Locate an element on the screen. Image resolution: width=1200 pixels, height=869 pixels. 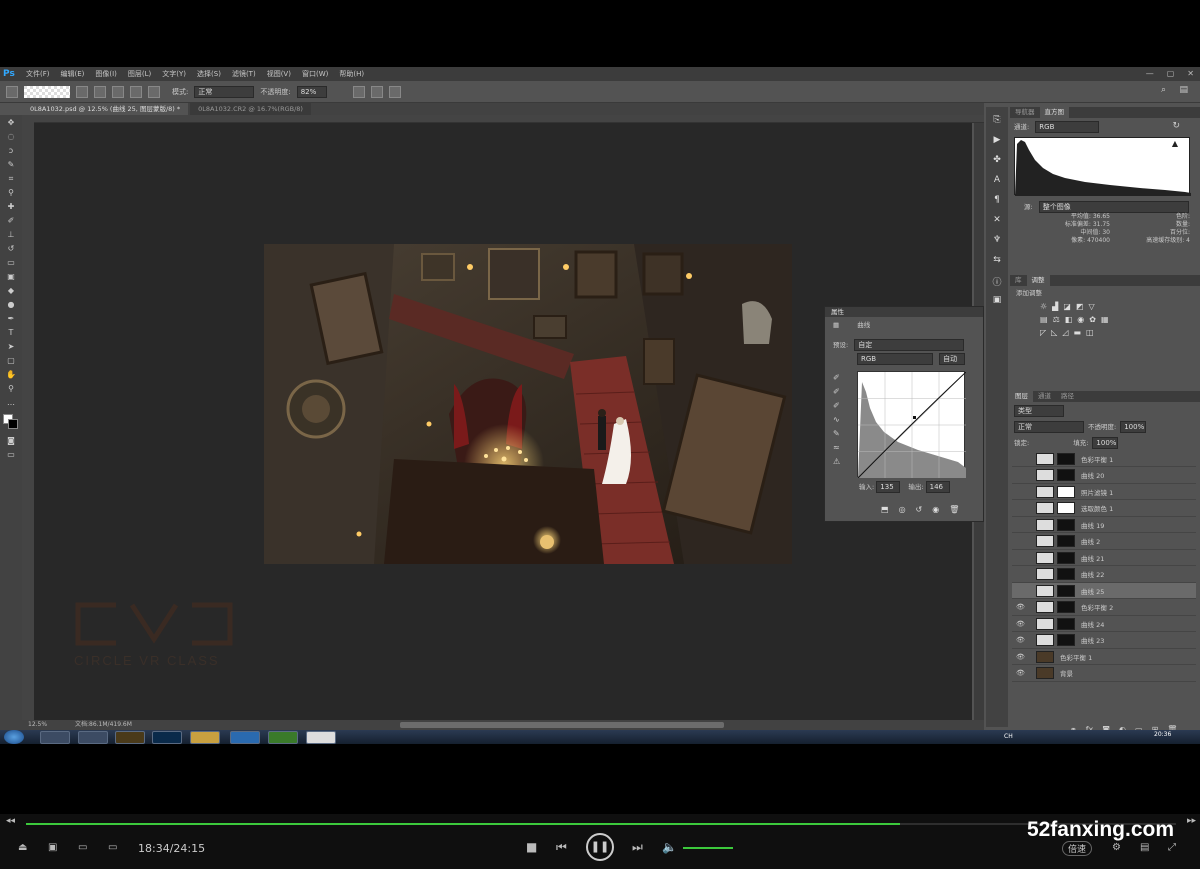
layer-row: 👁 曲线 23 is located at coordinates (1104, 641).